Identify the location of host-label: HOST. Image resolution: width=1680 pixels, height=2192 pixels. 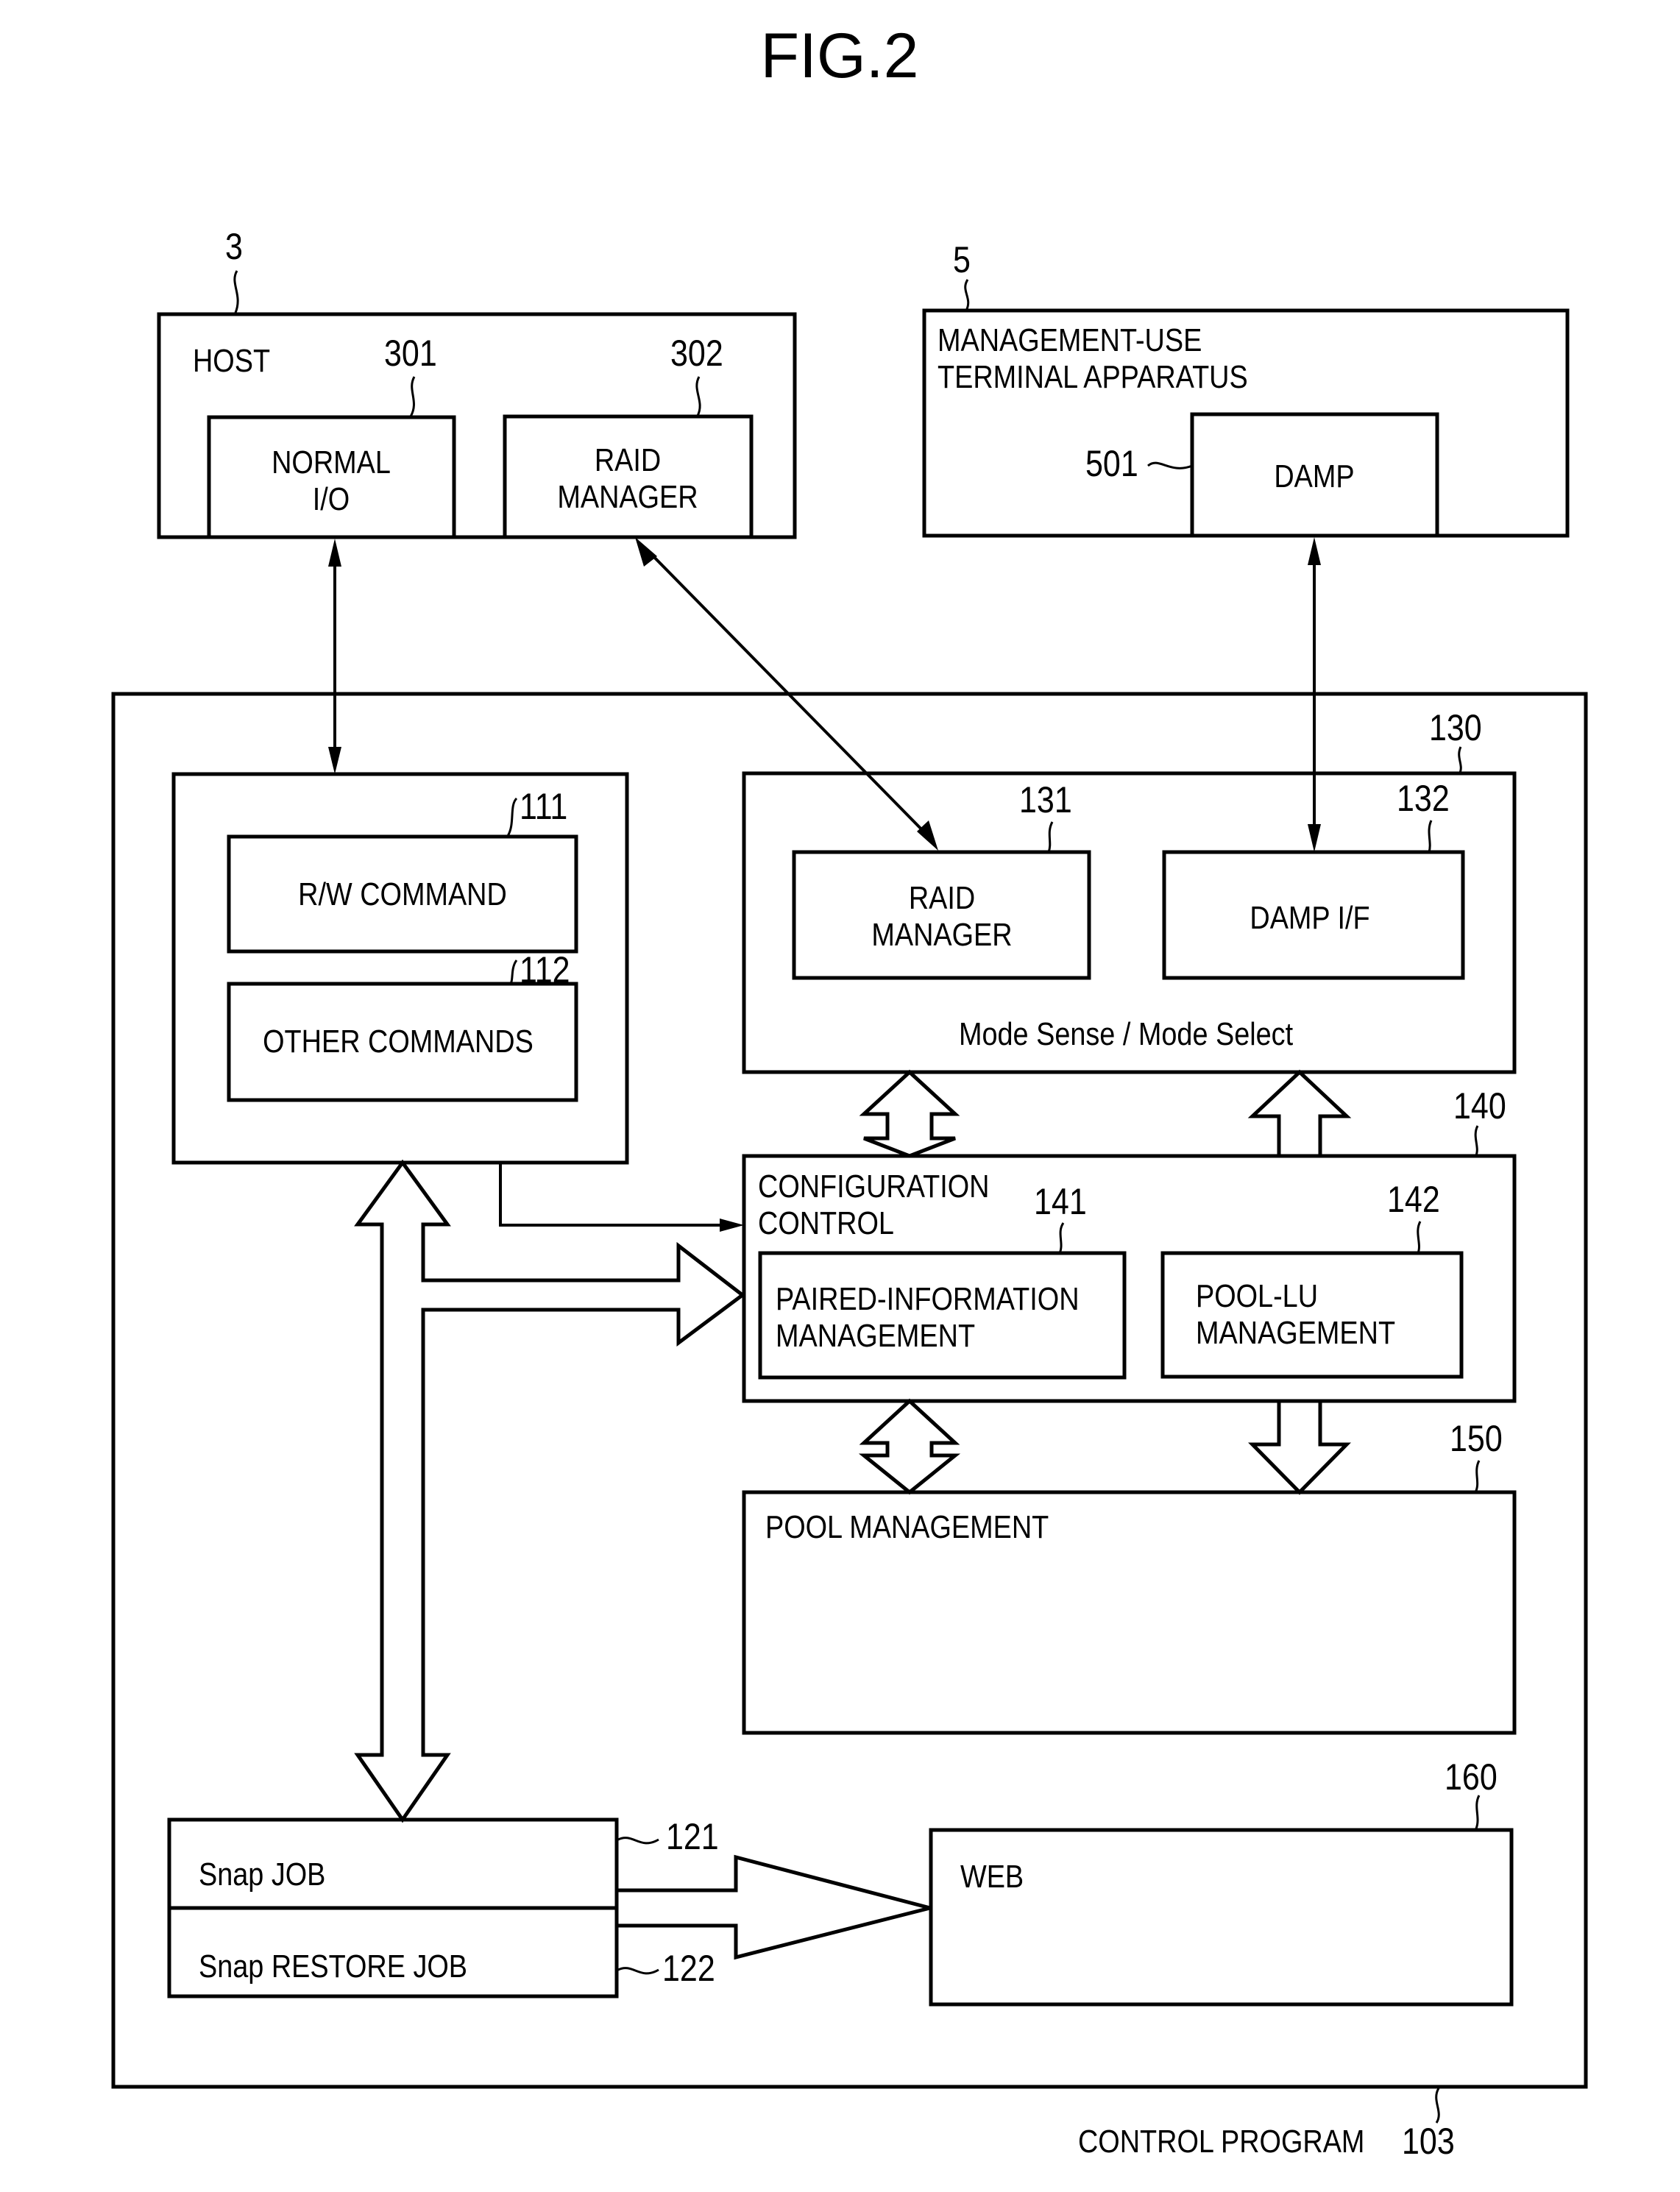
(231, 360).